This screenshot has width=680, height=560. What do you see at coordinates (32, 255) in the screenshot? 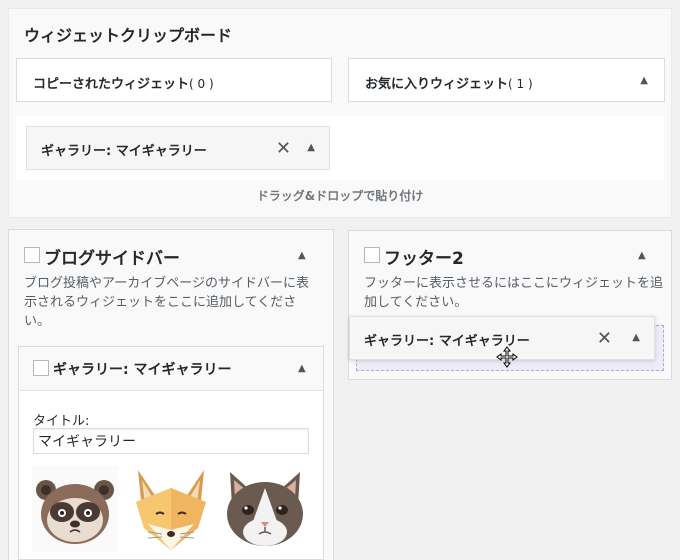
I see `blog-sidebar-checkbox` at bounding box center [32, 255].